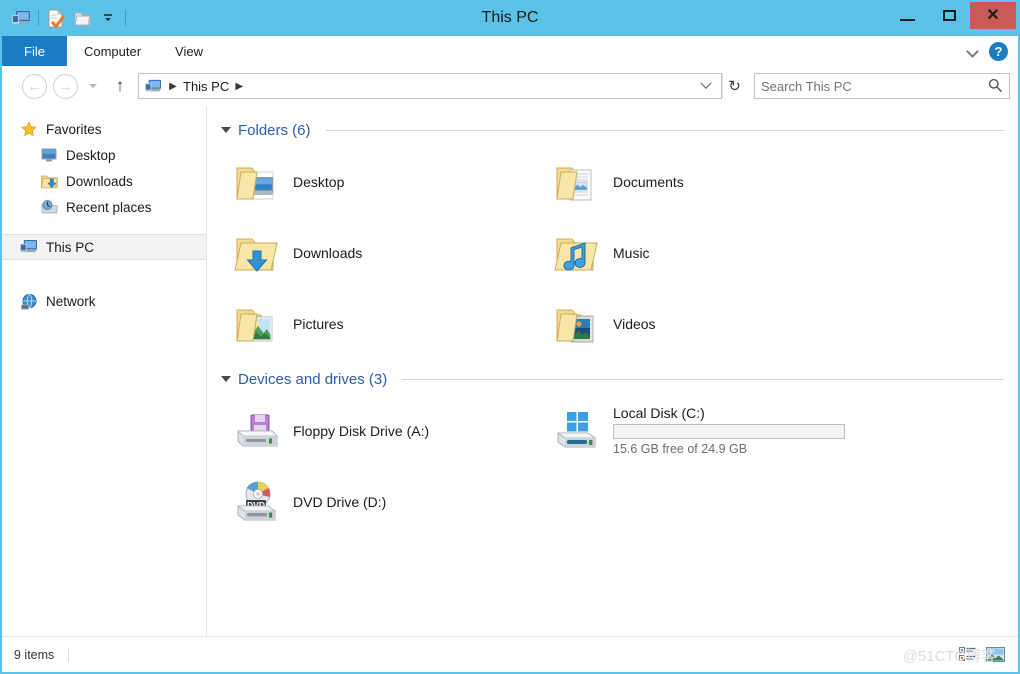 This screenshot has width=1020, height=674. I want to click on local-disk-icon, so click(577, 431).